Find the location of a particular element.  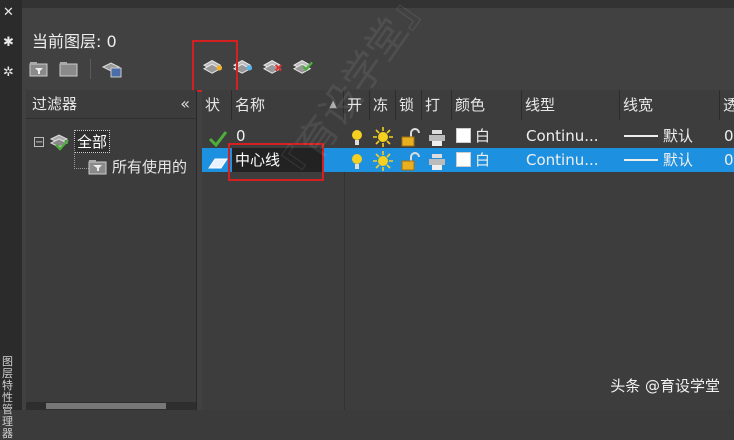

palette-title: 图层特性管理器 is located at coordinates (7, 397).